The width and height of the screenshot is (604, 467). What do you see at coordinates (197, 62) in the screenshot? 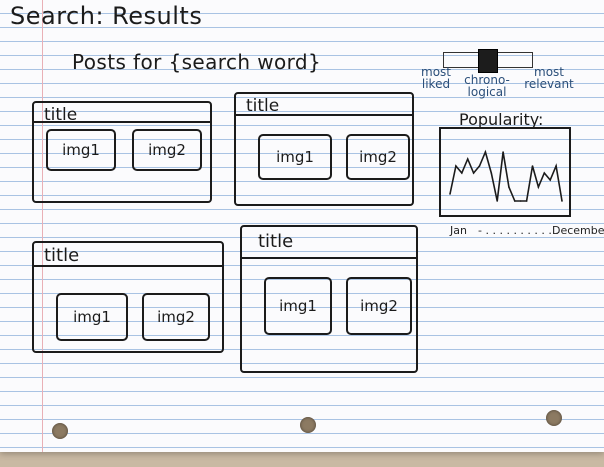
I see `search-subtitle: Posts for {search word}` at bounding box center [197, 62].